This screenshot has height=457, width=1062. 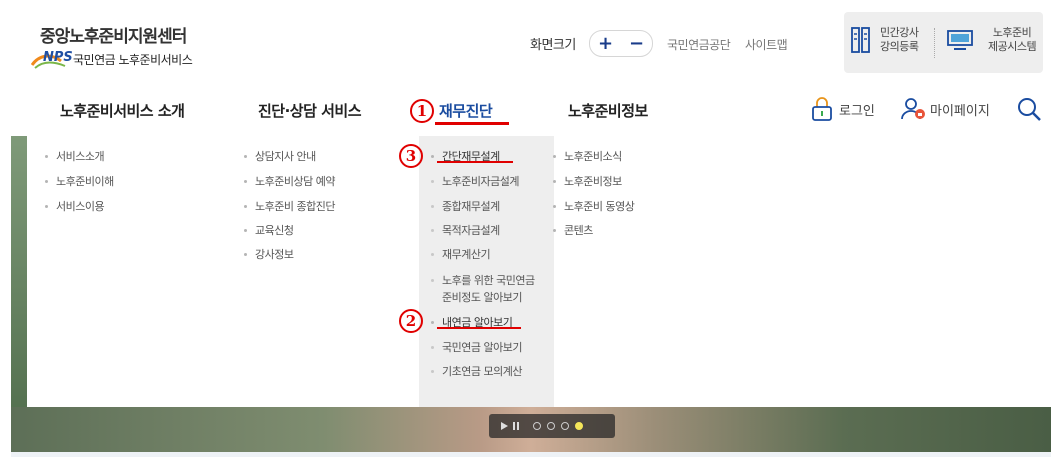 I want to click on provider-system-label: 노후준비 제공시스템, so click(x=1012, y=39).